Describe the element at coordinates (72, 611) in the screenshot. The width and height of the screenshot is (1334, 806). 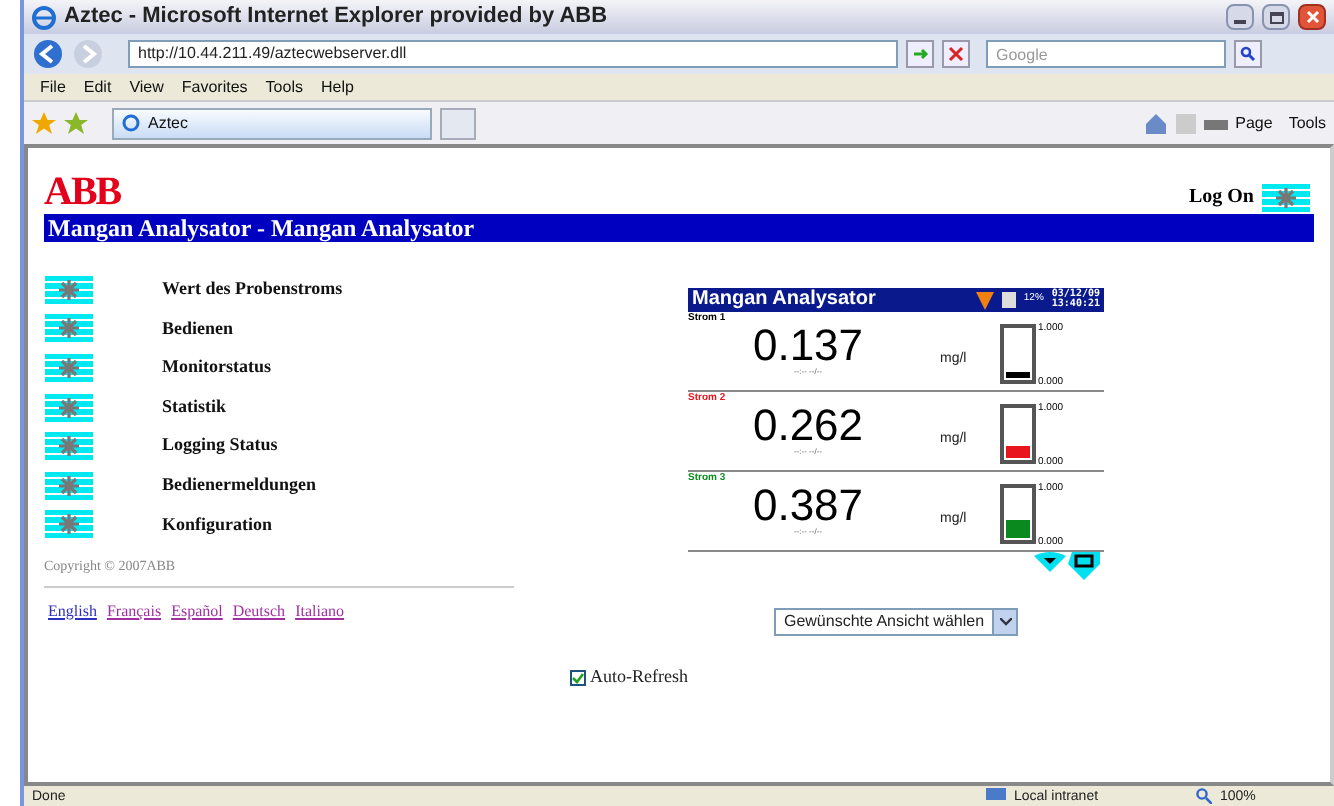
I see `language-link: English` at that location.